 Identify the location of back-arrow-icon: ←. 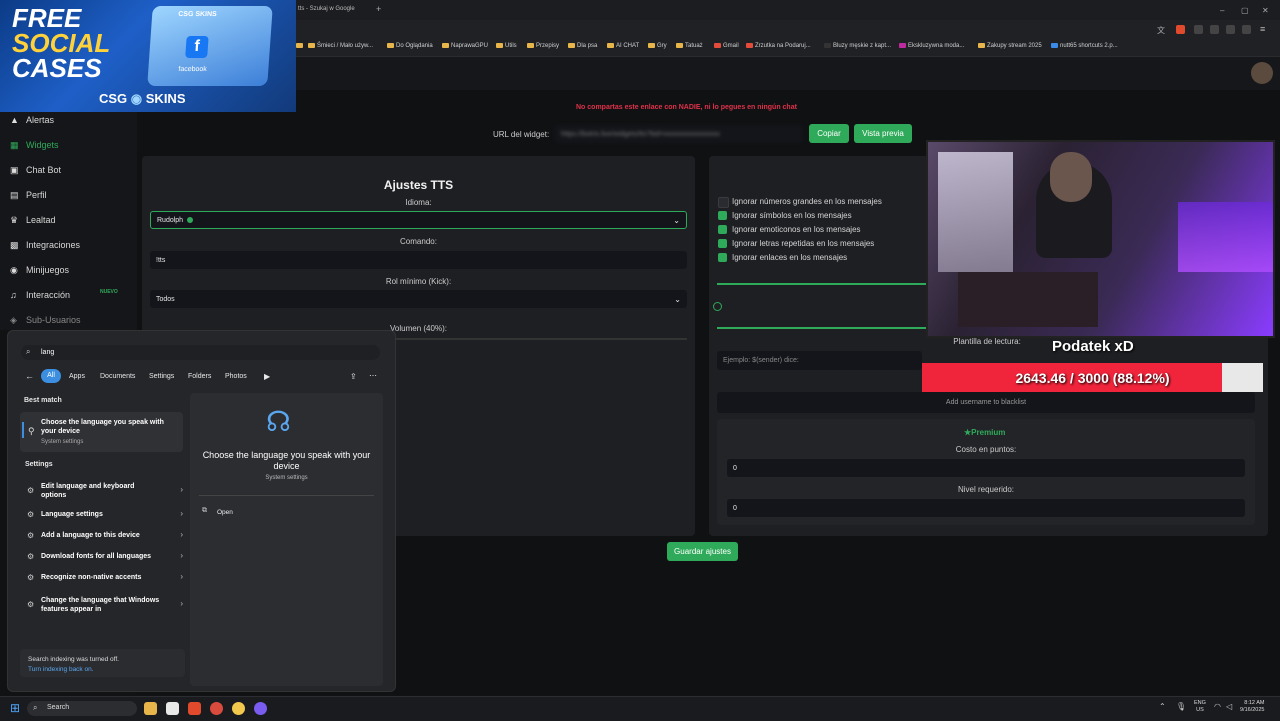
(29, 376).